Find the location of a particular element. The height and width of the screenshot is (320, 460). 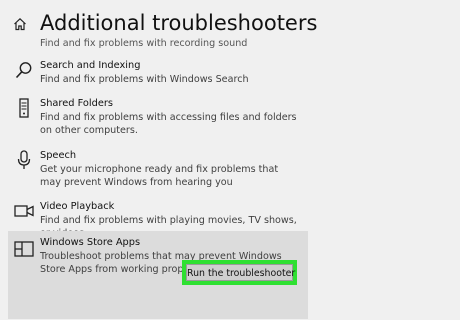

page-title: Additional troubleshooters is located at coordinates (179, 23).